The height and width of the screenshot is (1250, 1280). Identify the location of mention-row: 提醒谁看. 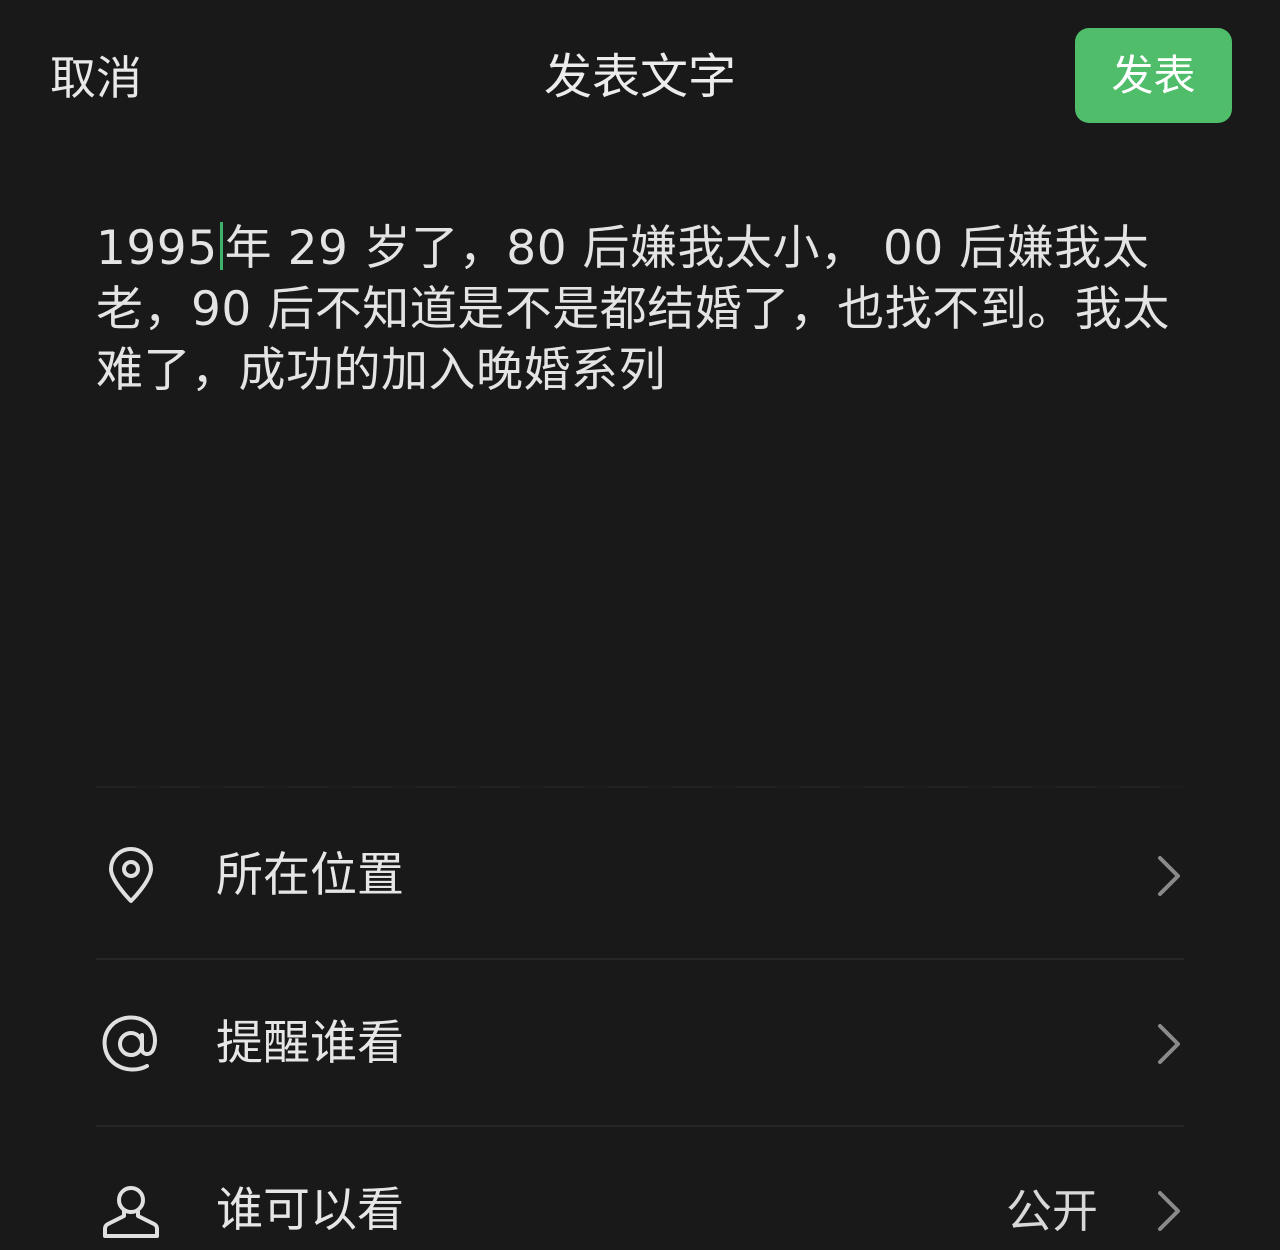
(640, 1043).